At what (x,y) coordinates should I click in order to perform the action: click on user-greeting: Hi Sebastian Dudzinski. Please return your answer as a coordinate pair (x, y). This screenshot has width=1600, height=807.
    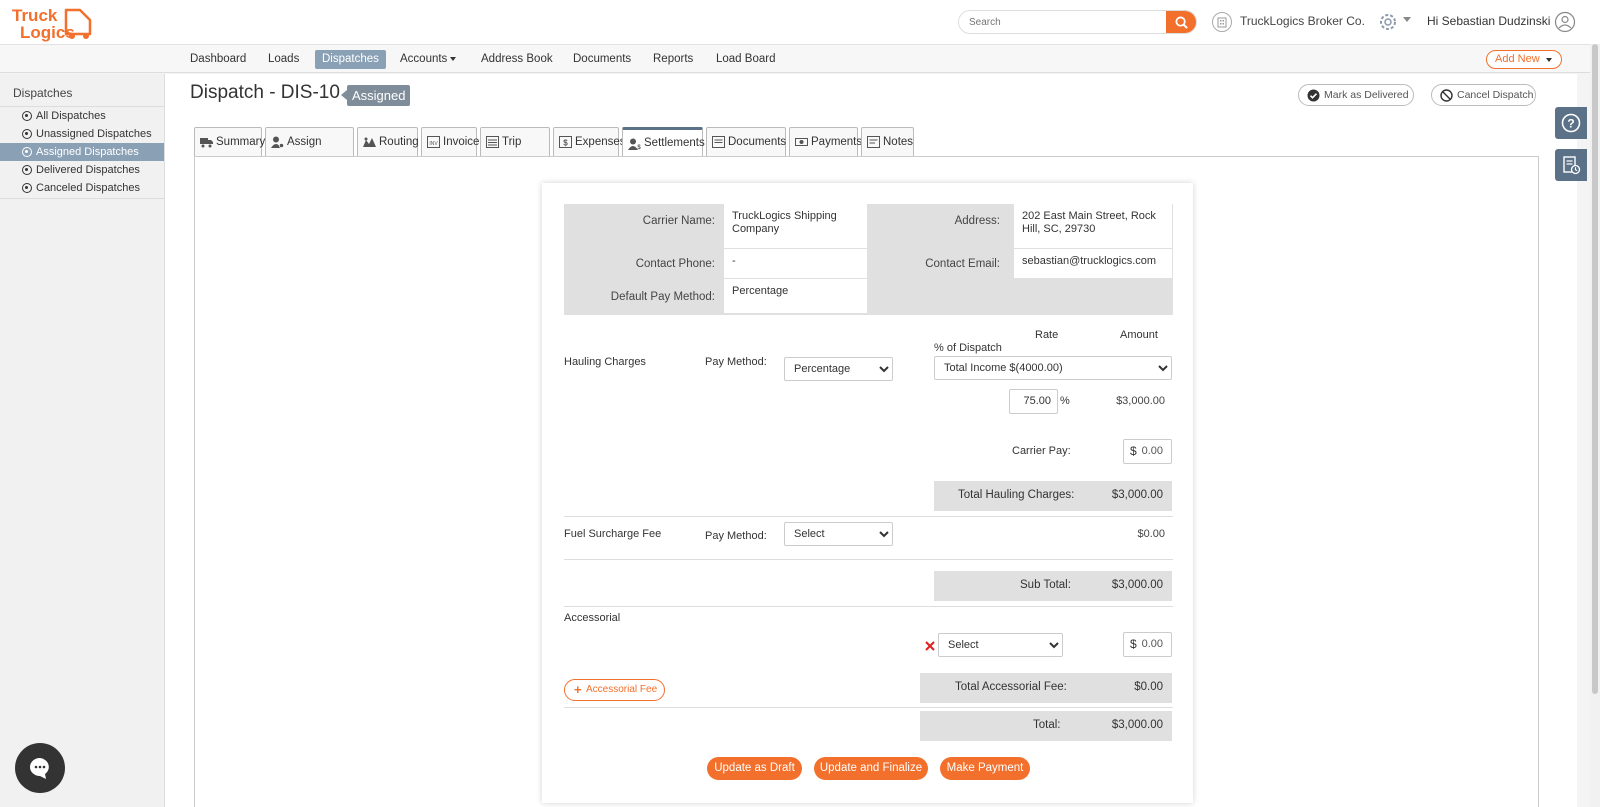
    Looking at the image, I should click on (1488, 21).